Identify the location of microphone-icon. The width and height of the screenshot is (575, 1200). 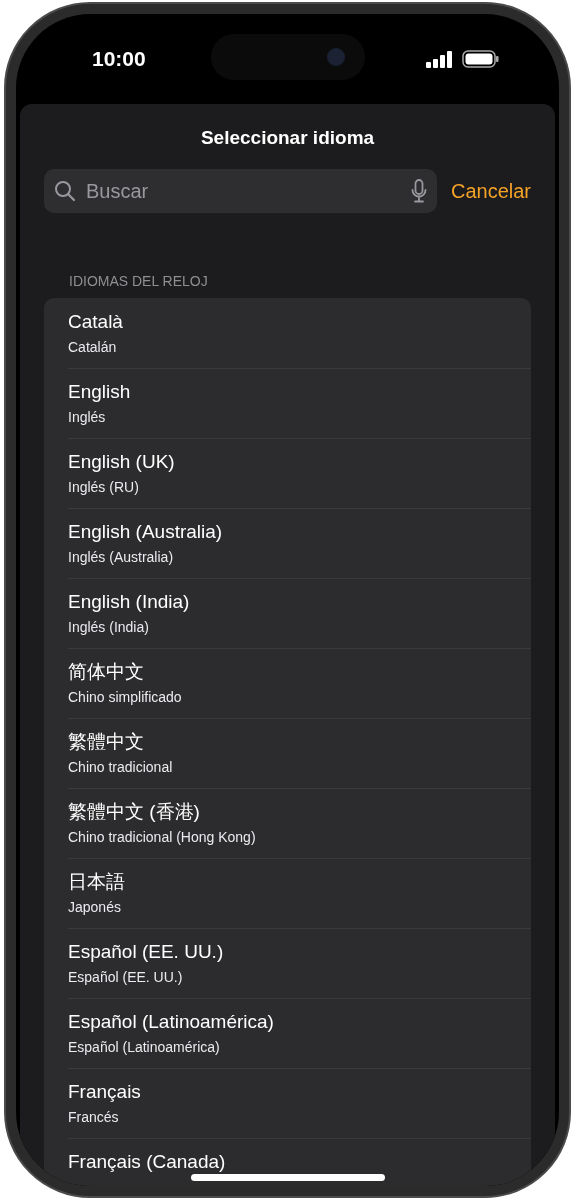
(418, 191).